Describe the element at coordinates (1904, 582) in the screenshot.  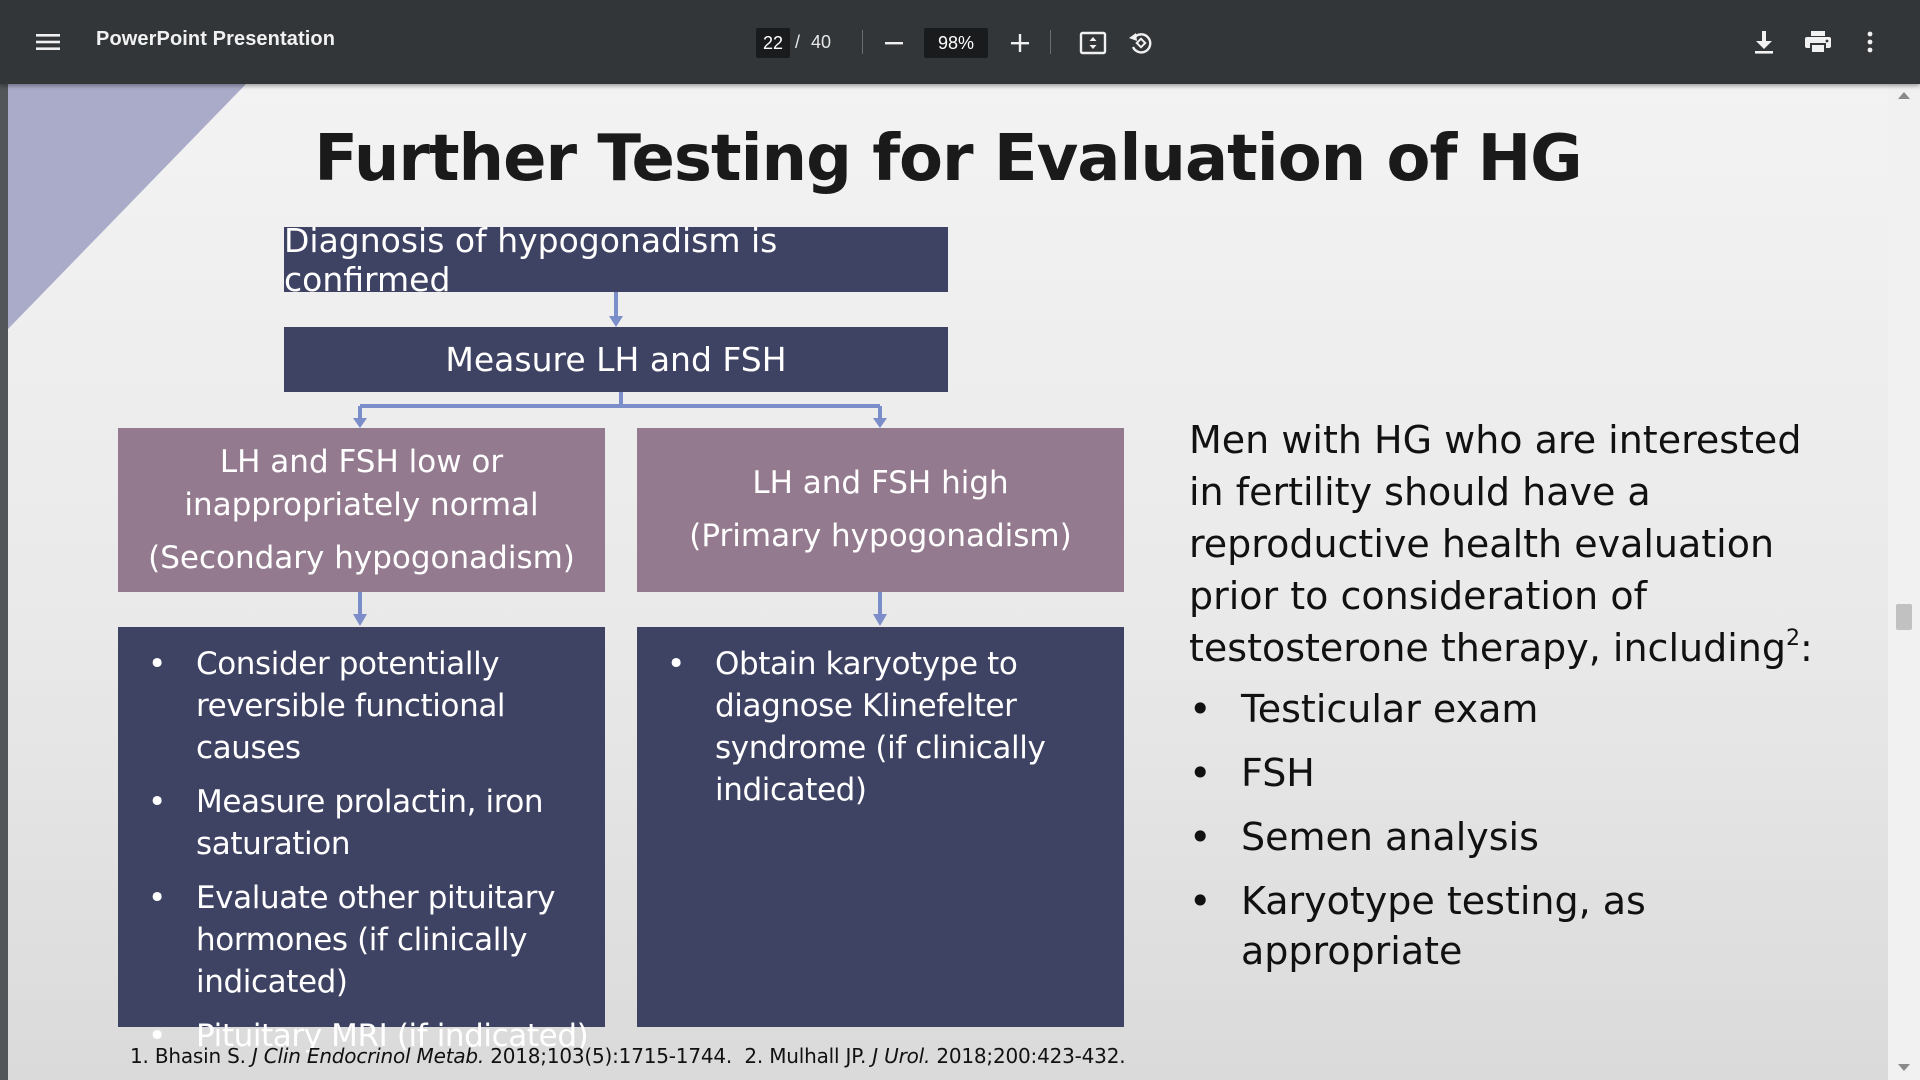
I see `vertical-scrollbar` at that location.